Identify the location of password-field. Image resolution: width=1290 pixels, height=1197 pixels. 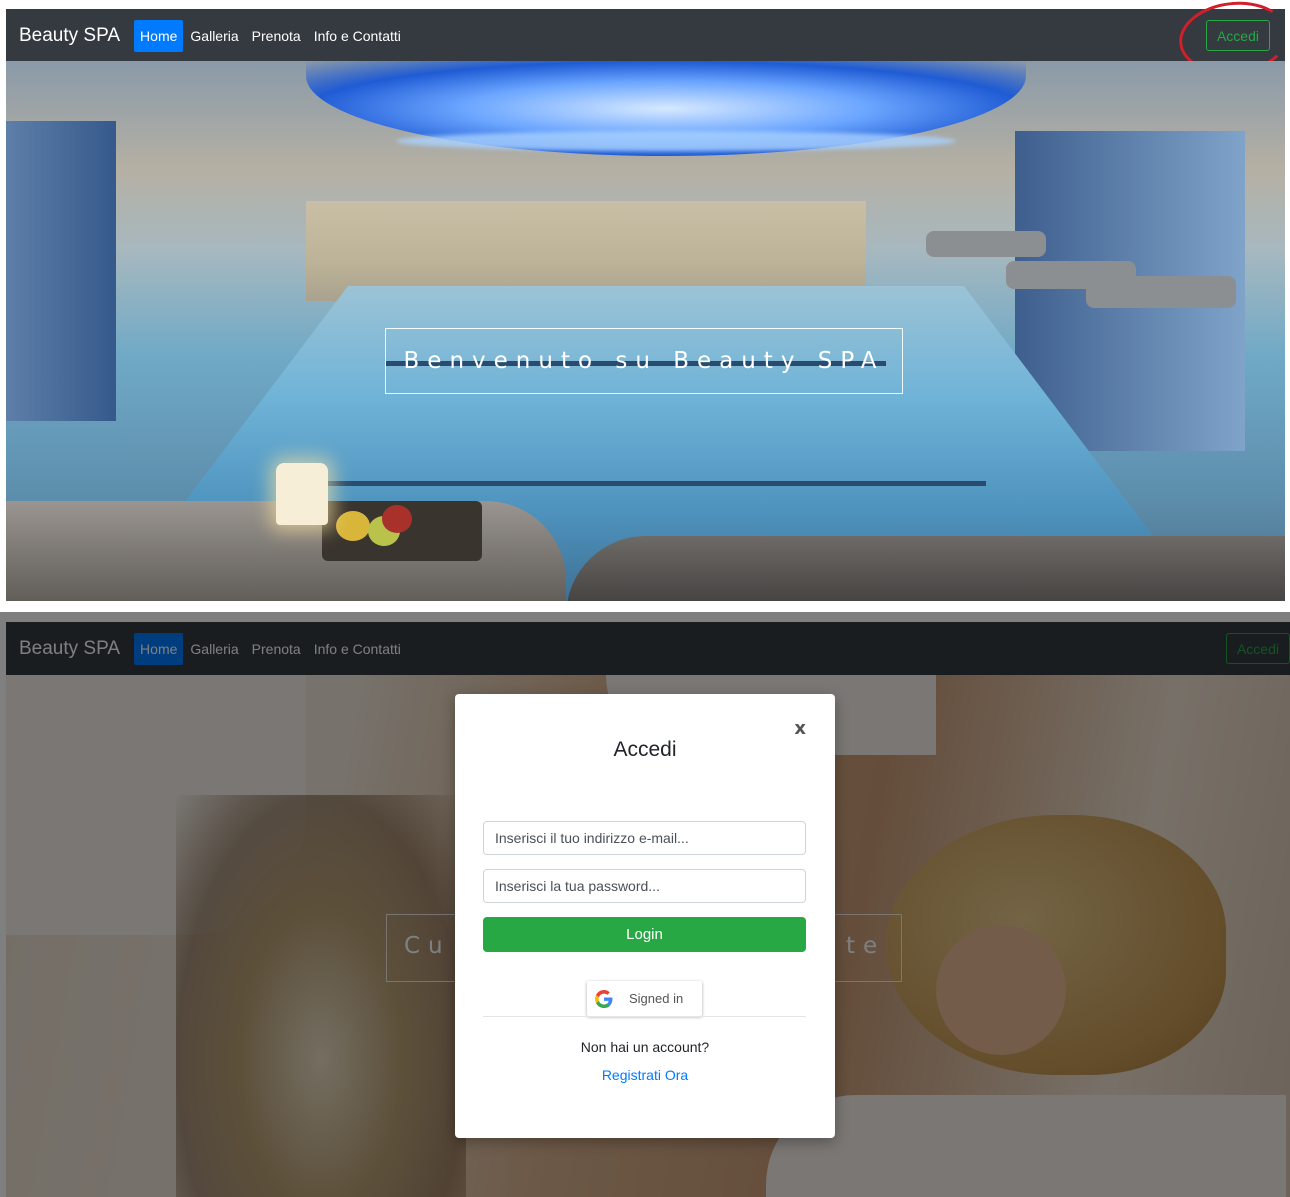
(644, 886).